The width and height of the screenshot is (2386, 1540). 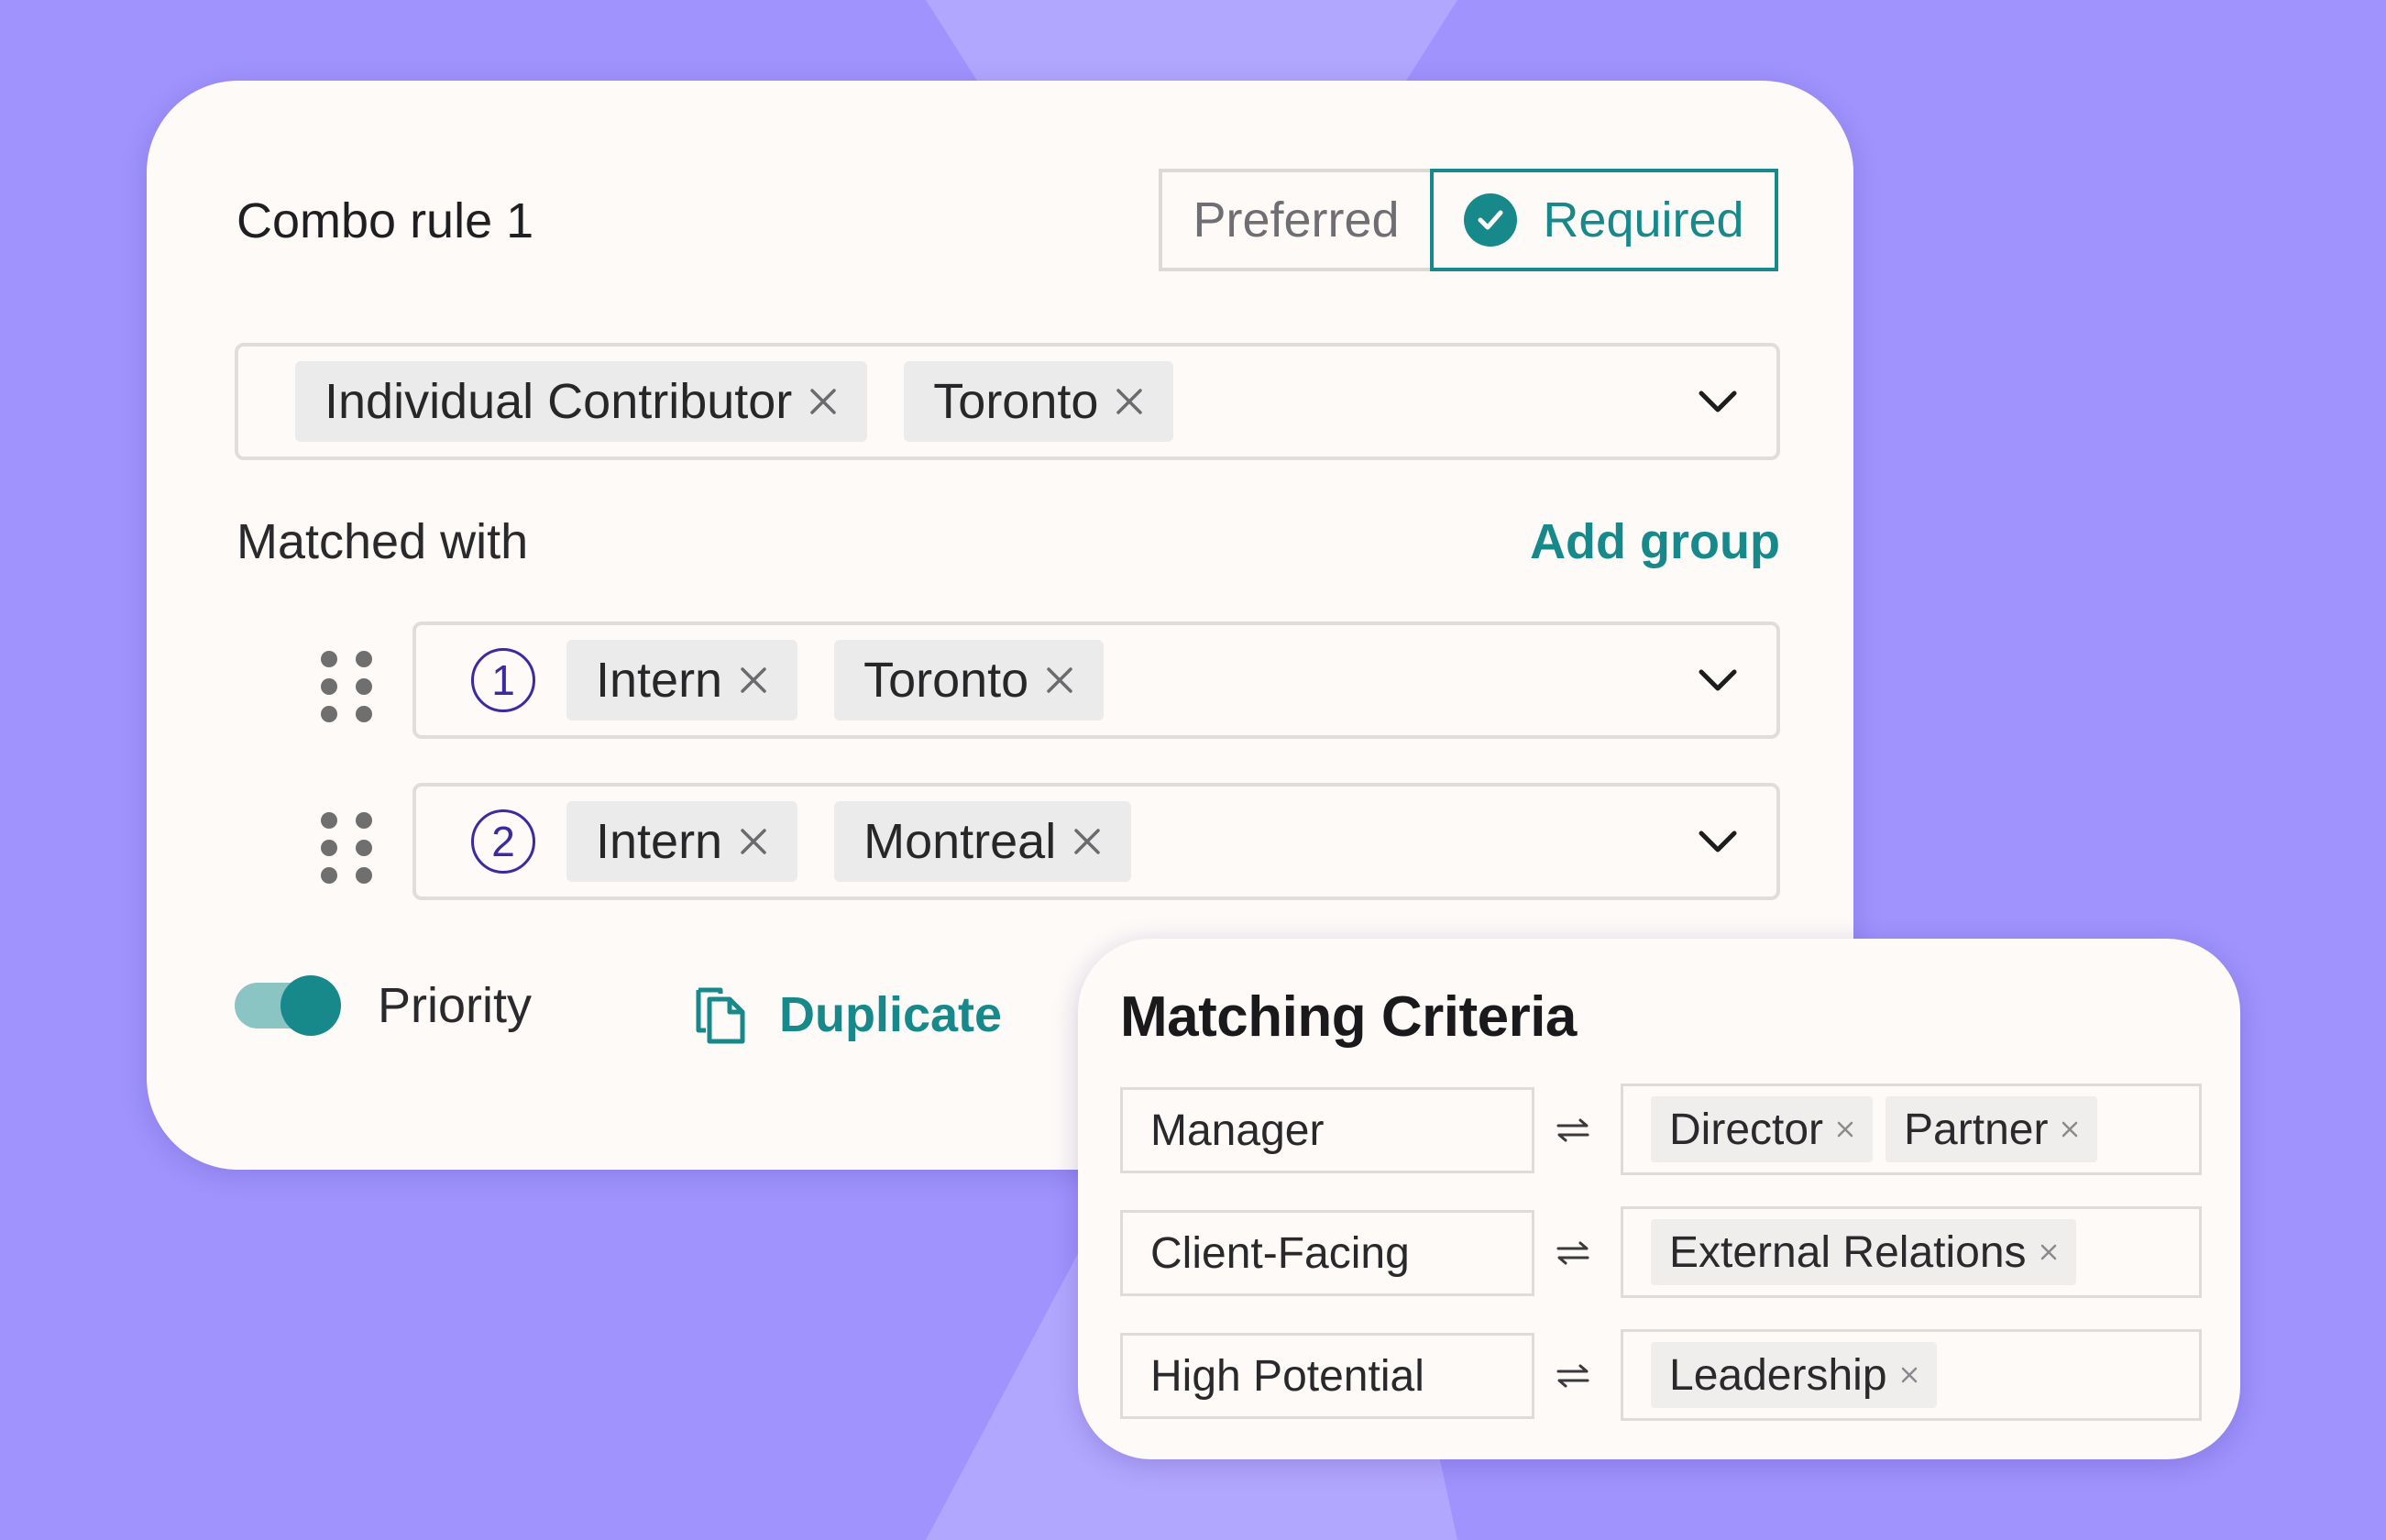 What do you see at coordinates (1643, 220) in the screenshot?
I see `required-label: Required` at bounding box center [1643, 220].